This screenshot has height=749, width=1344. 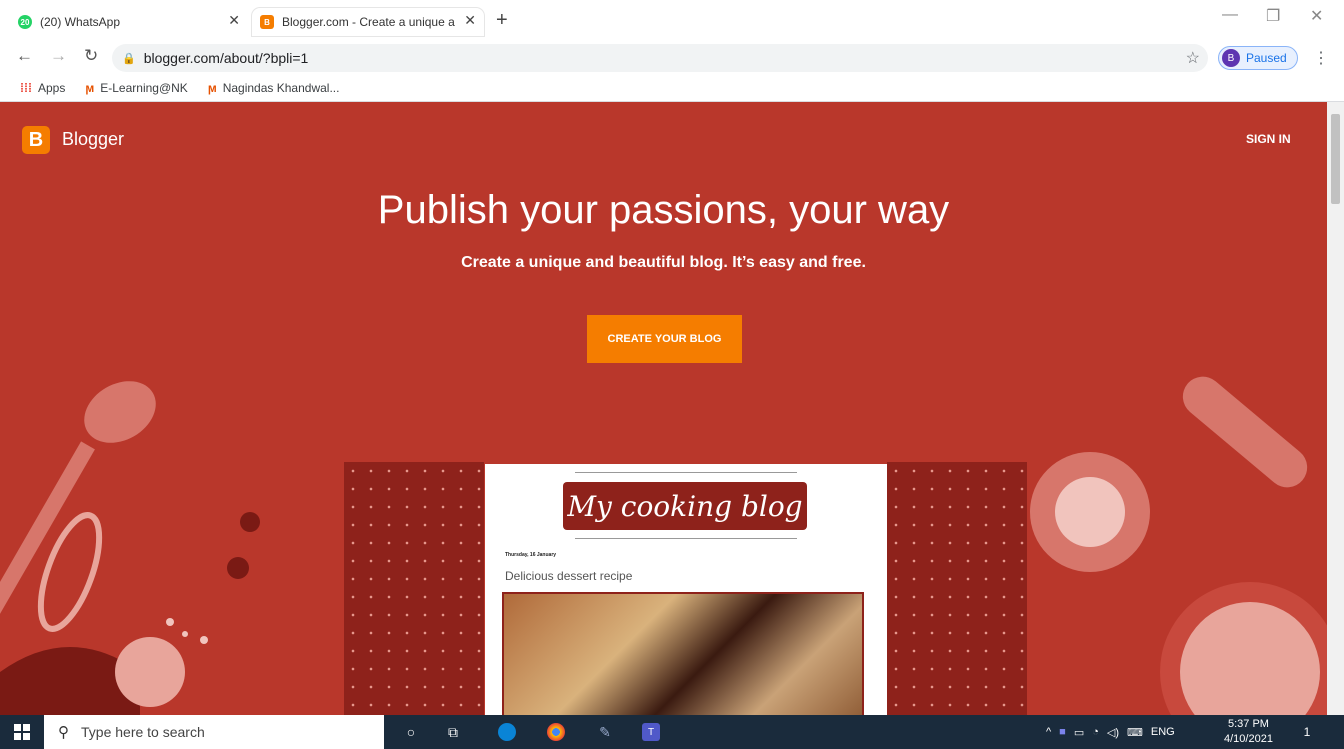 I want to click on clock-date: 4/10/2021, so click(x=1248, y=739).